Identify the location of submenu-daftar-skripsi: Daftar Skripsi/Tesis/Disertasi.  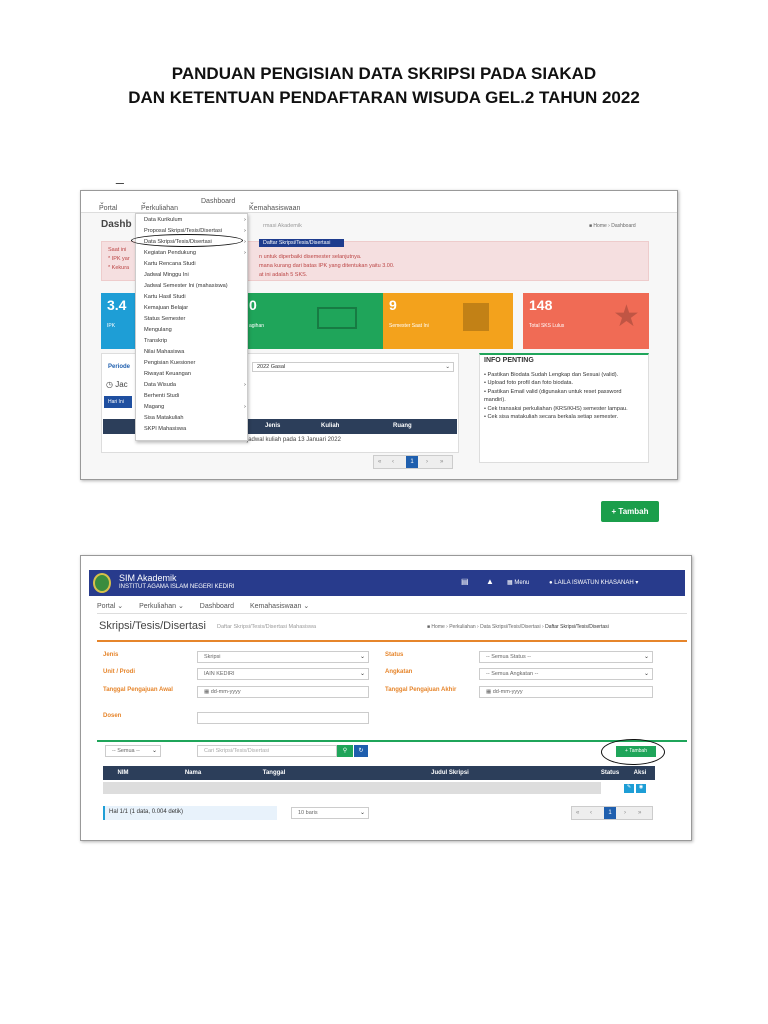
(301, 243).